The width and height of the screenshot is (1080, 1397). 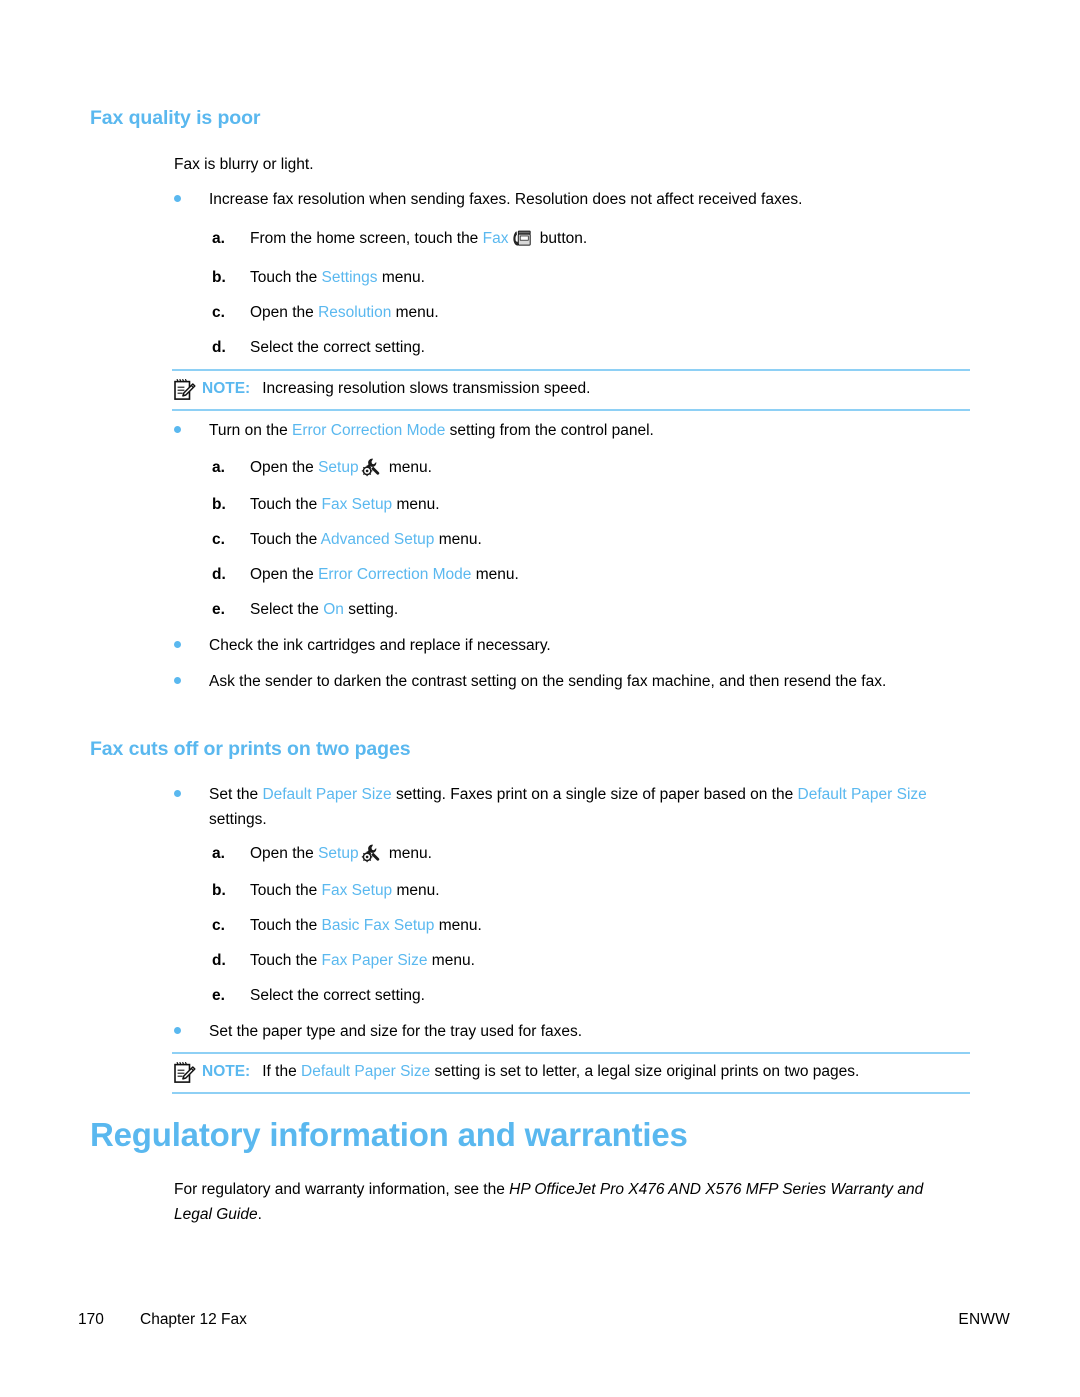 I want to click on step-text: Touch the Fax Paper Size menu., so click(x=601, y=960).